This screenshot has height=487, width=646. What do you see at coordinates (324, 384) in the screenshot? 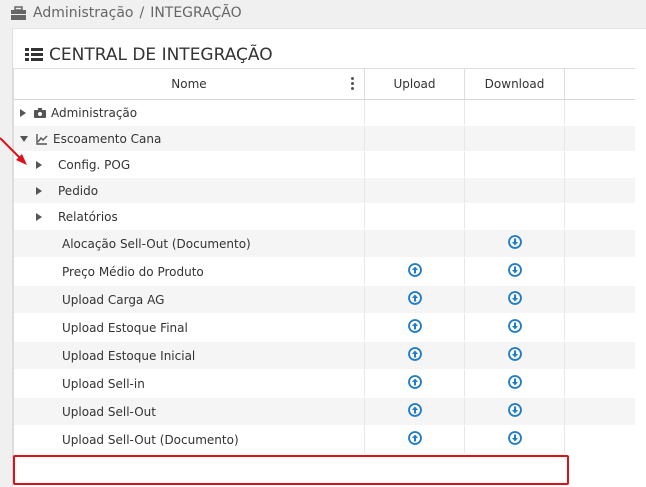
I see `table-row: Upload Sell-in` at bounding box center [324, 384].